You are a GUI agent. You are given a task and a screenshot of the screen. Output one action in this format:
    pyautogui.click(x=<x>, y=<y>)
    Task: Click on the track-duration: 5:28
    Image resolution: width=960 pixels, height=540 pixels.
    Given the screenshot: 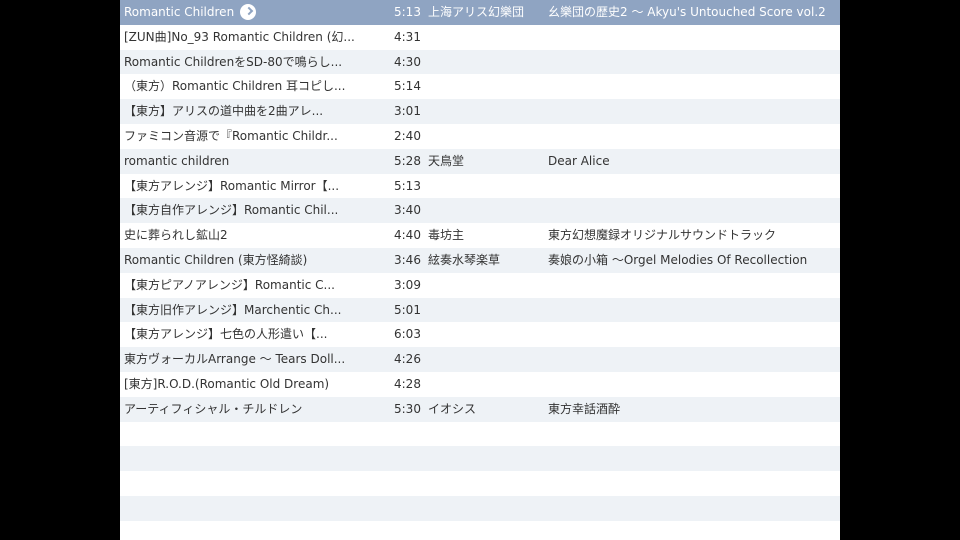 What is the action you would take?
    pyautogui.click(x=407, y=160)
    